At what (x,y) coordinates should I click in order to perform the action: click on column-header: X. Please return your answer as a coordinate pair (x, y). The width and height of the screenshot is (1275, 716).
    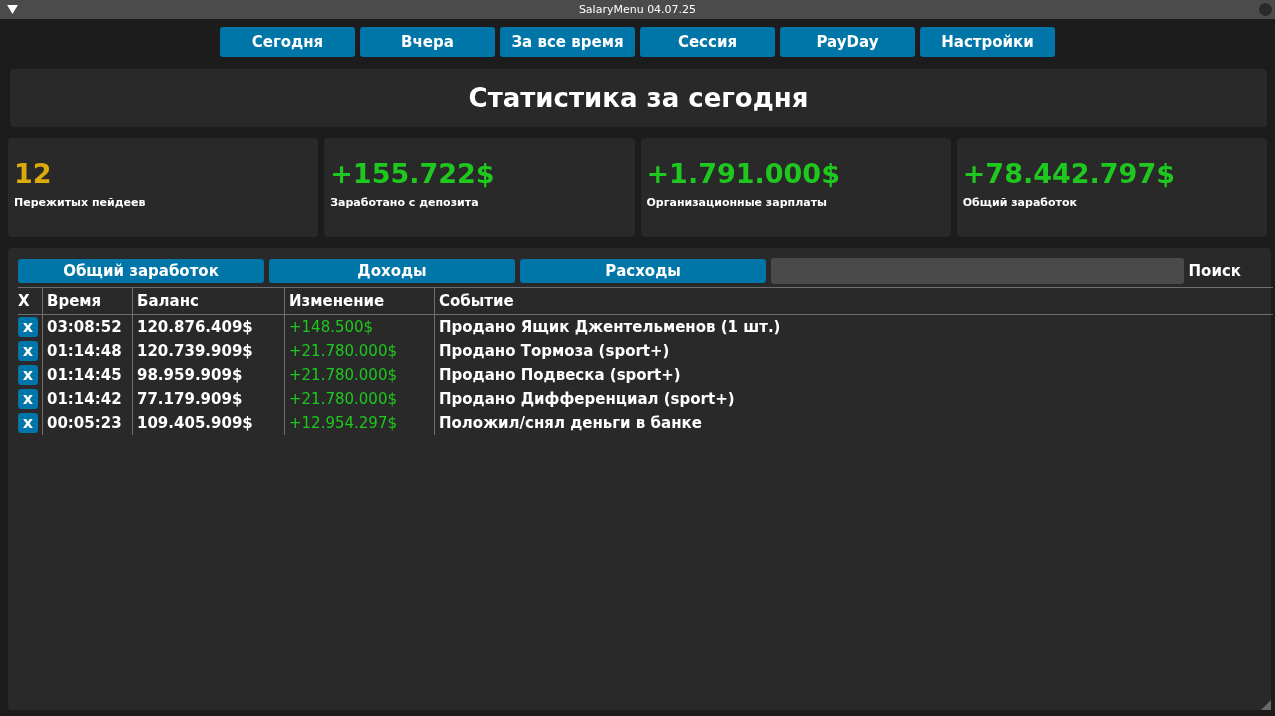
    Looking at the image, I should click on (30, 301).